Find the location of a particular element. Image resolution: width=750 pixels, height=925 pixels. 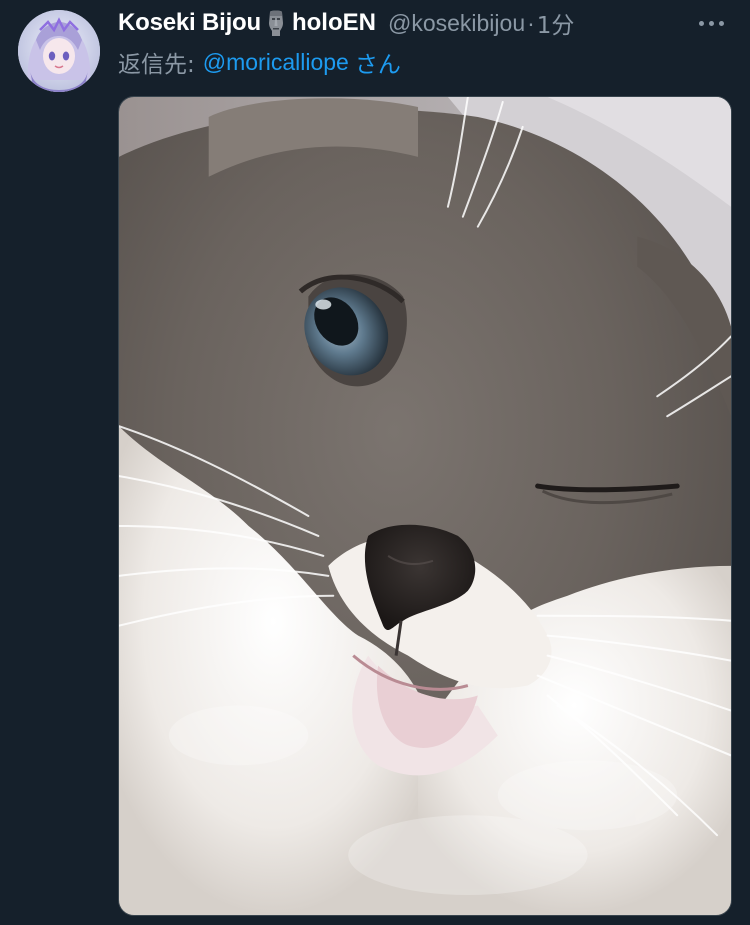

more-options-button is located at coordinates (711, 23).